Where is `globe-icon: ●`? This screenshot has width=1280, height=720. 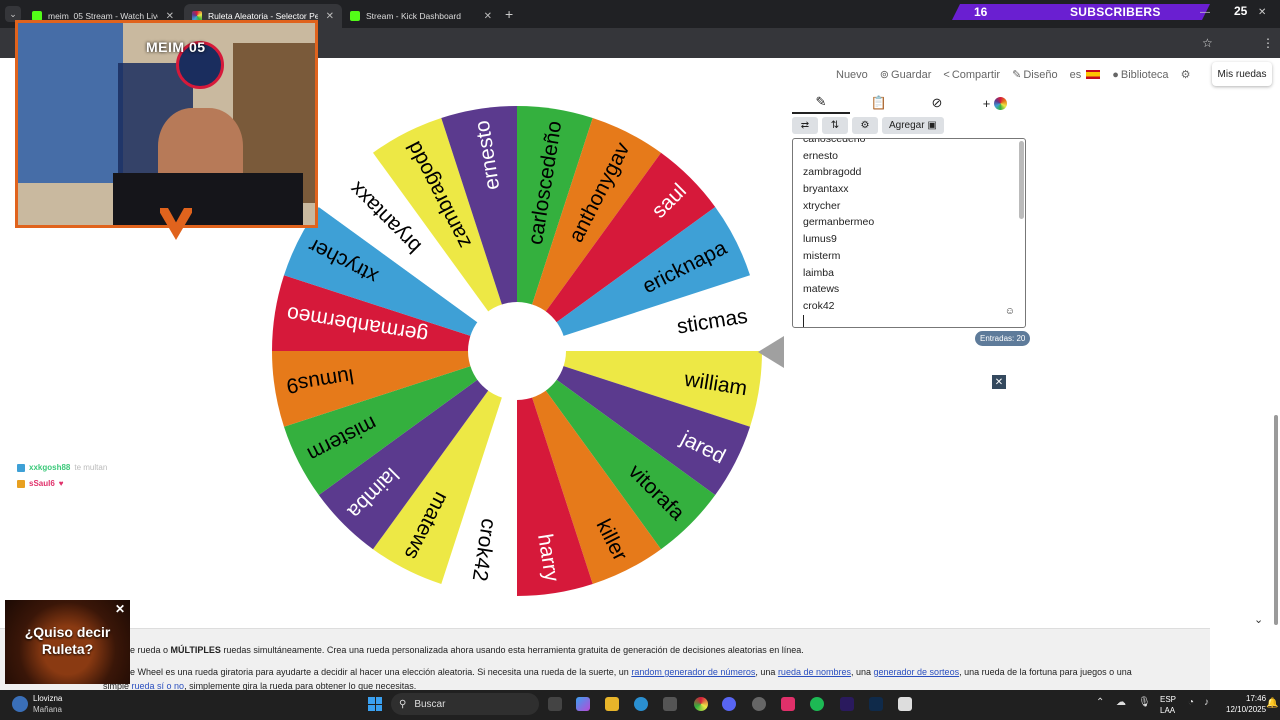 globe-icon: ● is located at coordinates (1115, 74).